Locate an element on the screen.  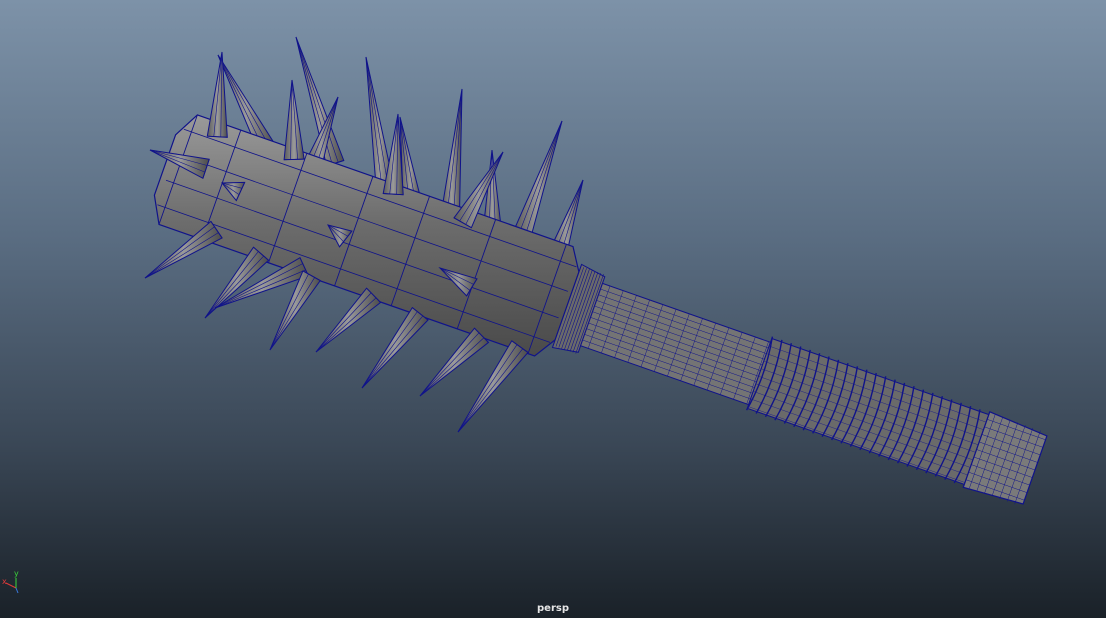
y-axis-label: y is located at coordinates (16, 573).